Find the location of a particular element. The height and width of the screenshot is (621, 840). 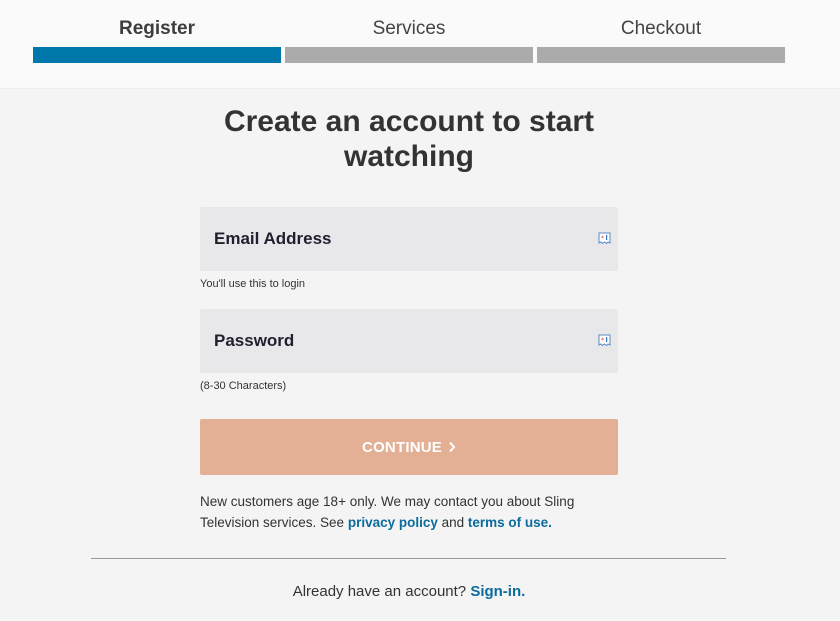

step-services: Services is located at coordinates (409, 44).